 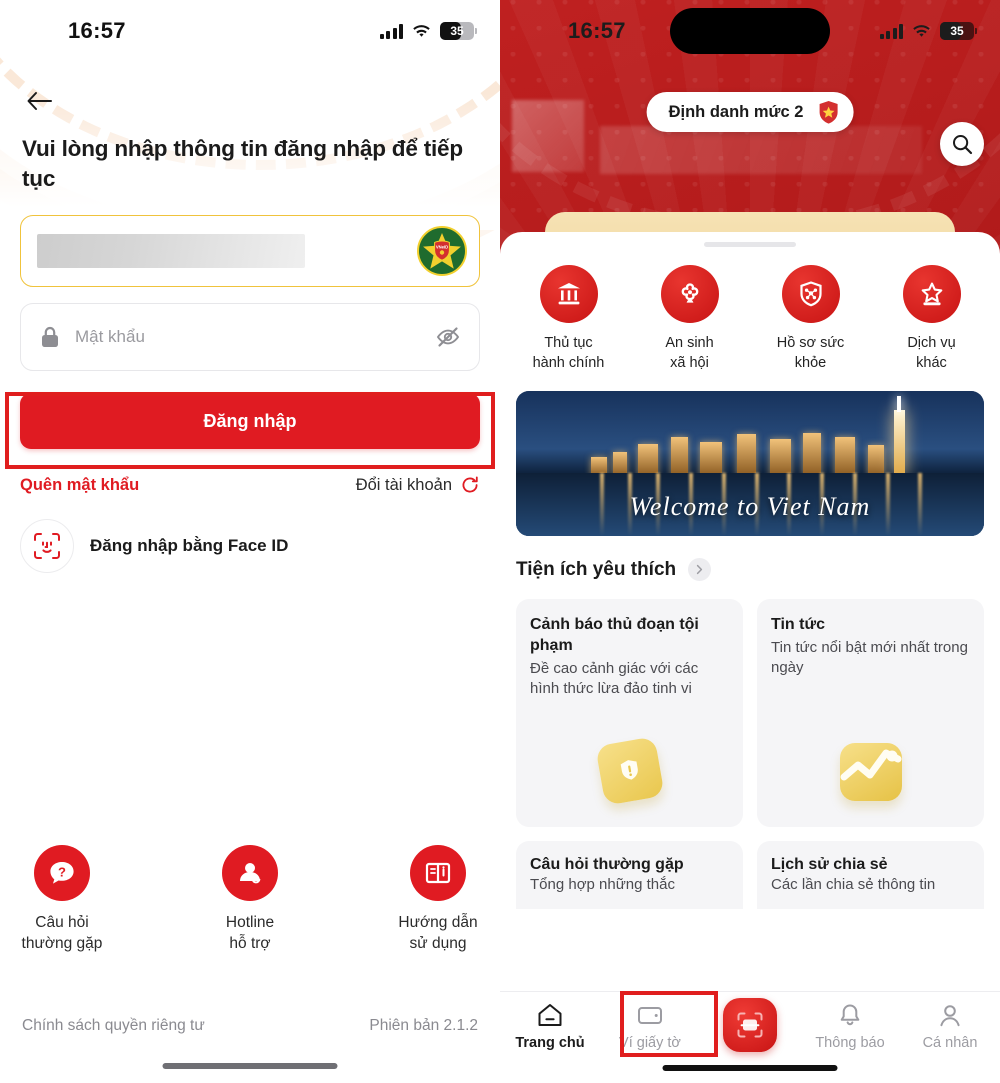 I want to click on tab-trang-chu: Trang chủ, so click(x=550, y=1026).